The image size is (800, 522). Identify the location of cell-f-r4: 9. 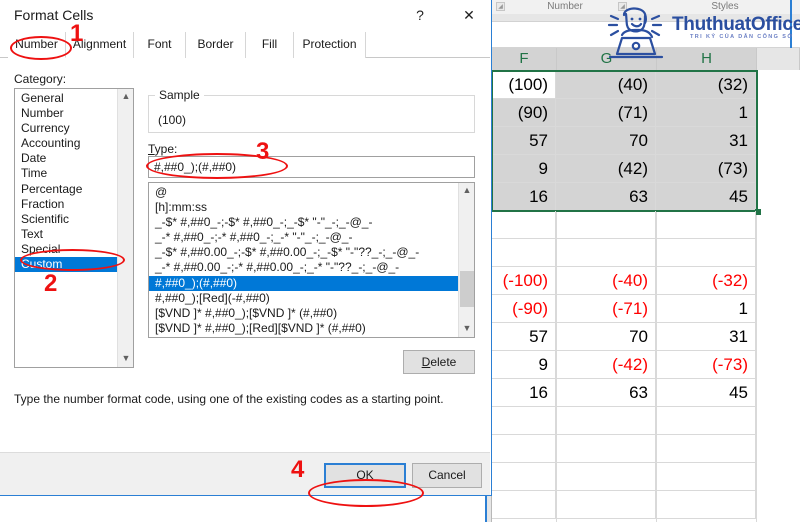
(524, 169).